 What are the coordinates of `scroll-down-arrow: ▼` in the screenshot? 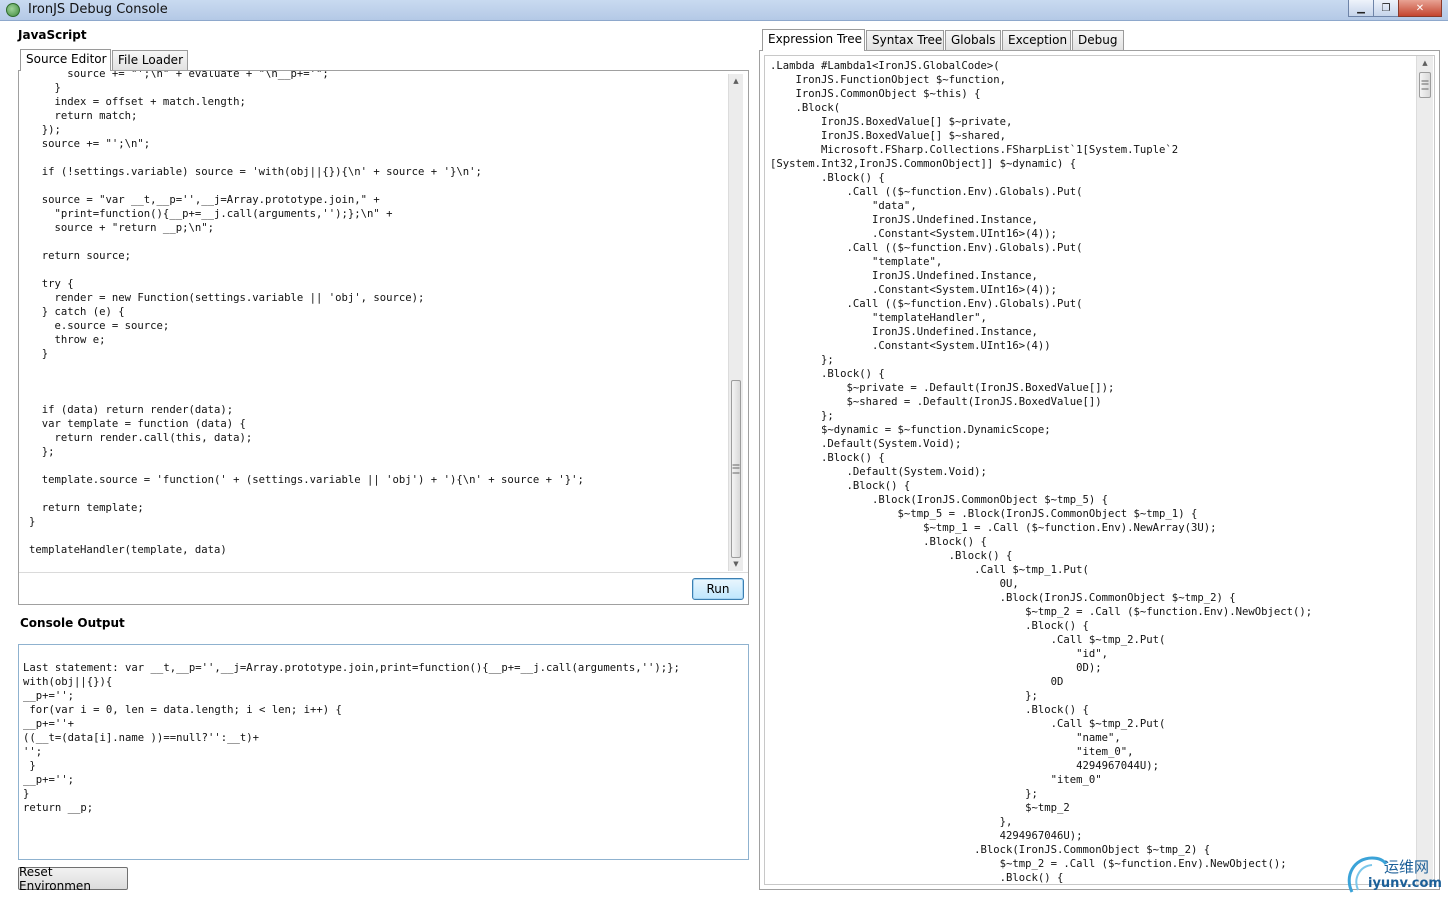 It's located at (736, 564).